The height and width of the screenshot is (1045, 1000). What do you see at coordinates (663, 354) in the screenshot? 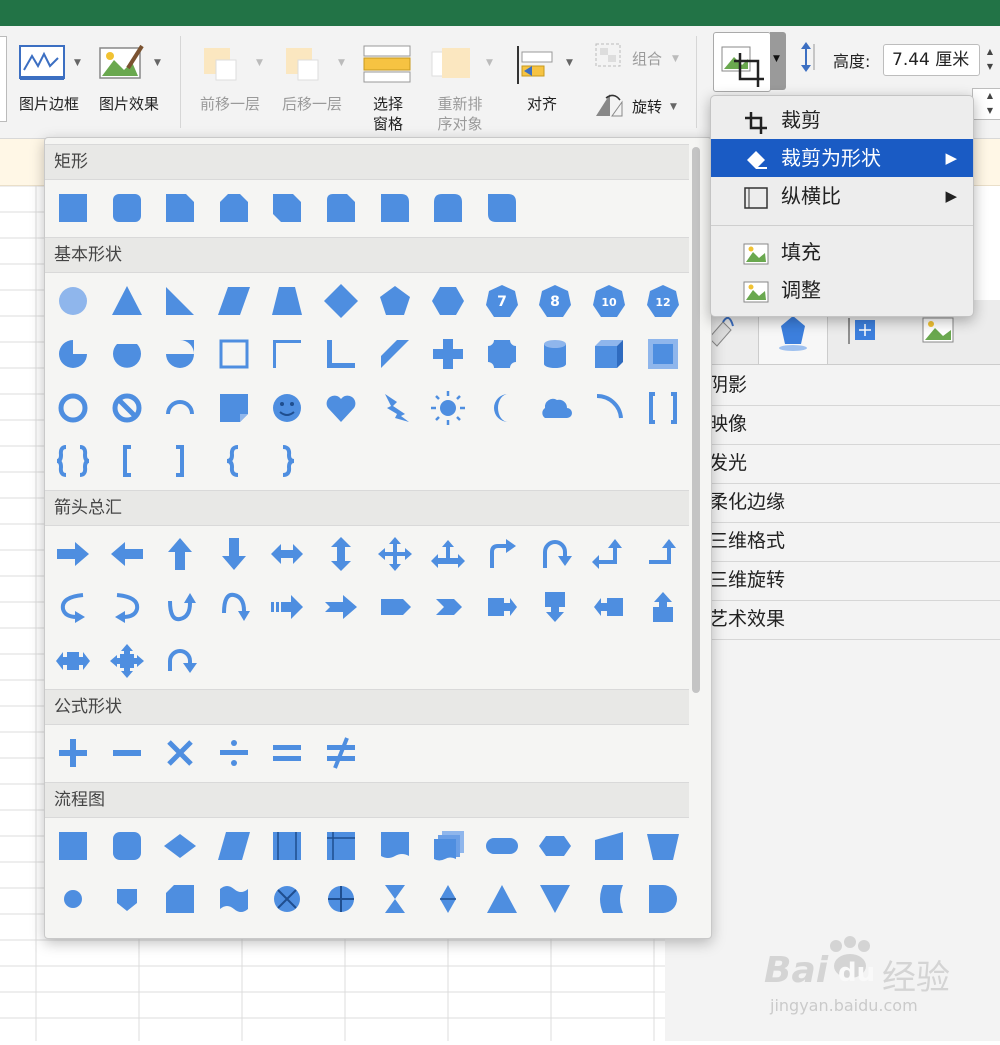
I see `shape-bevel-icon` at bounding box center [663, 354].